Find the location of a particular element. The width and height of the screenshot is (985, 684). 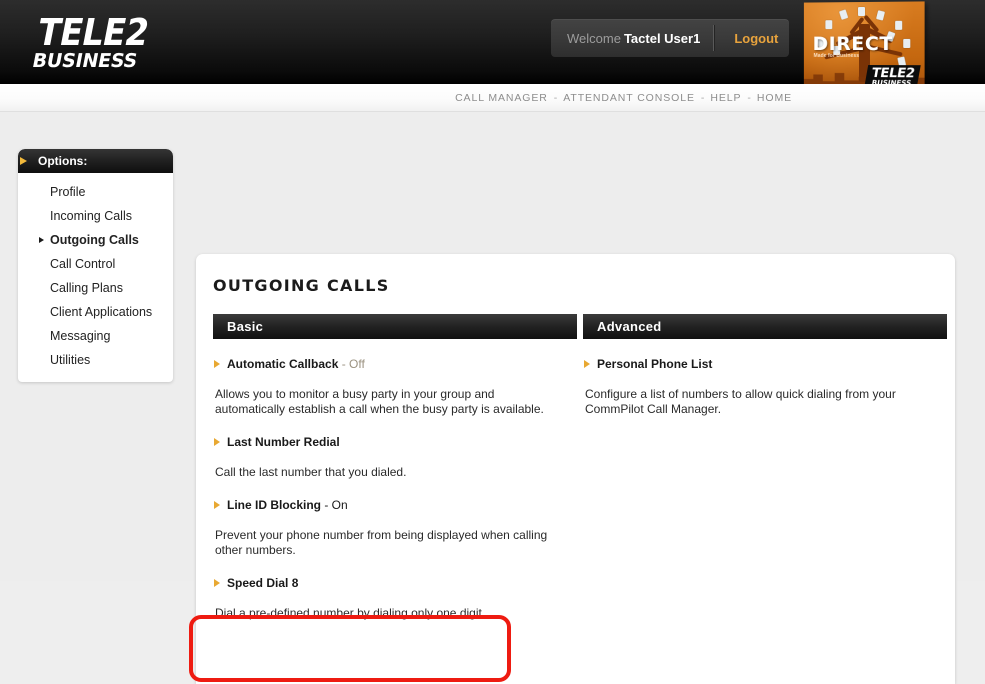

feature-title-speed-dial-8: Speed Dial 8 is located at coordinates (395, 583).